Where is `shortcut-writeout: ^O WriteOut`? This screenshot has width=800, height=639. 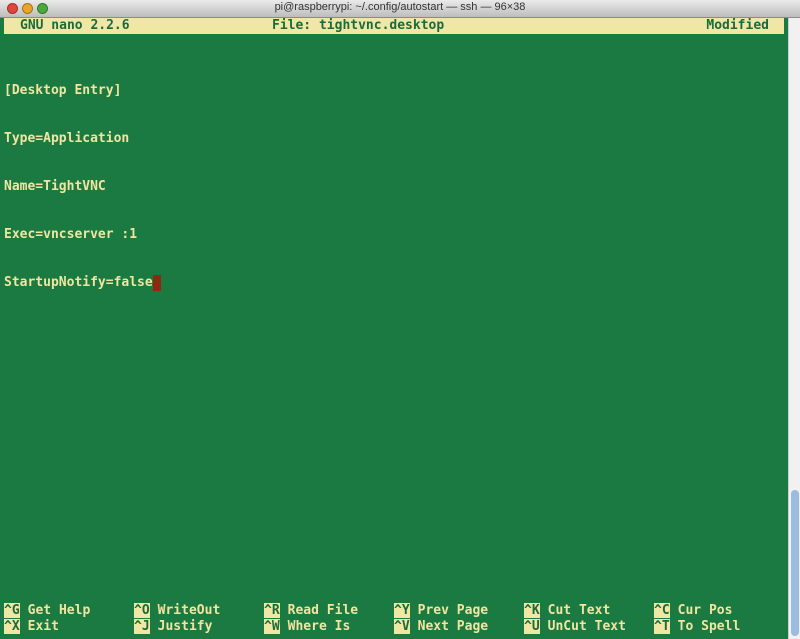 shortcut-writeout: ^O WriteOut is located at coordinates (177, 611).